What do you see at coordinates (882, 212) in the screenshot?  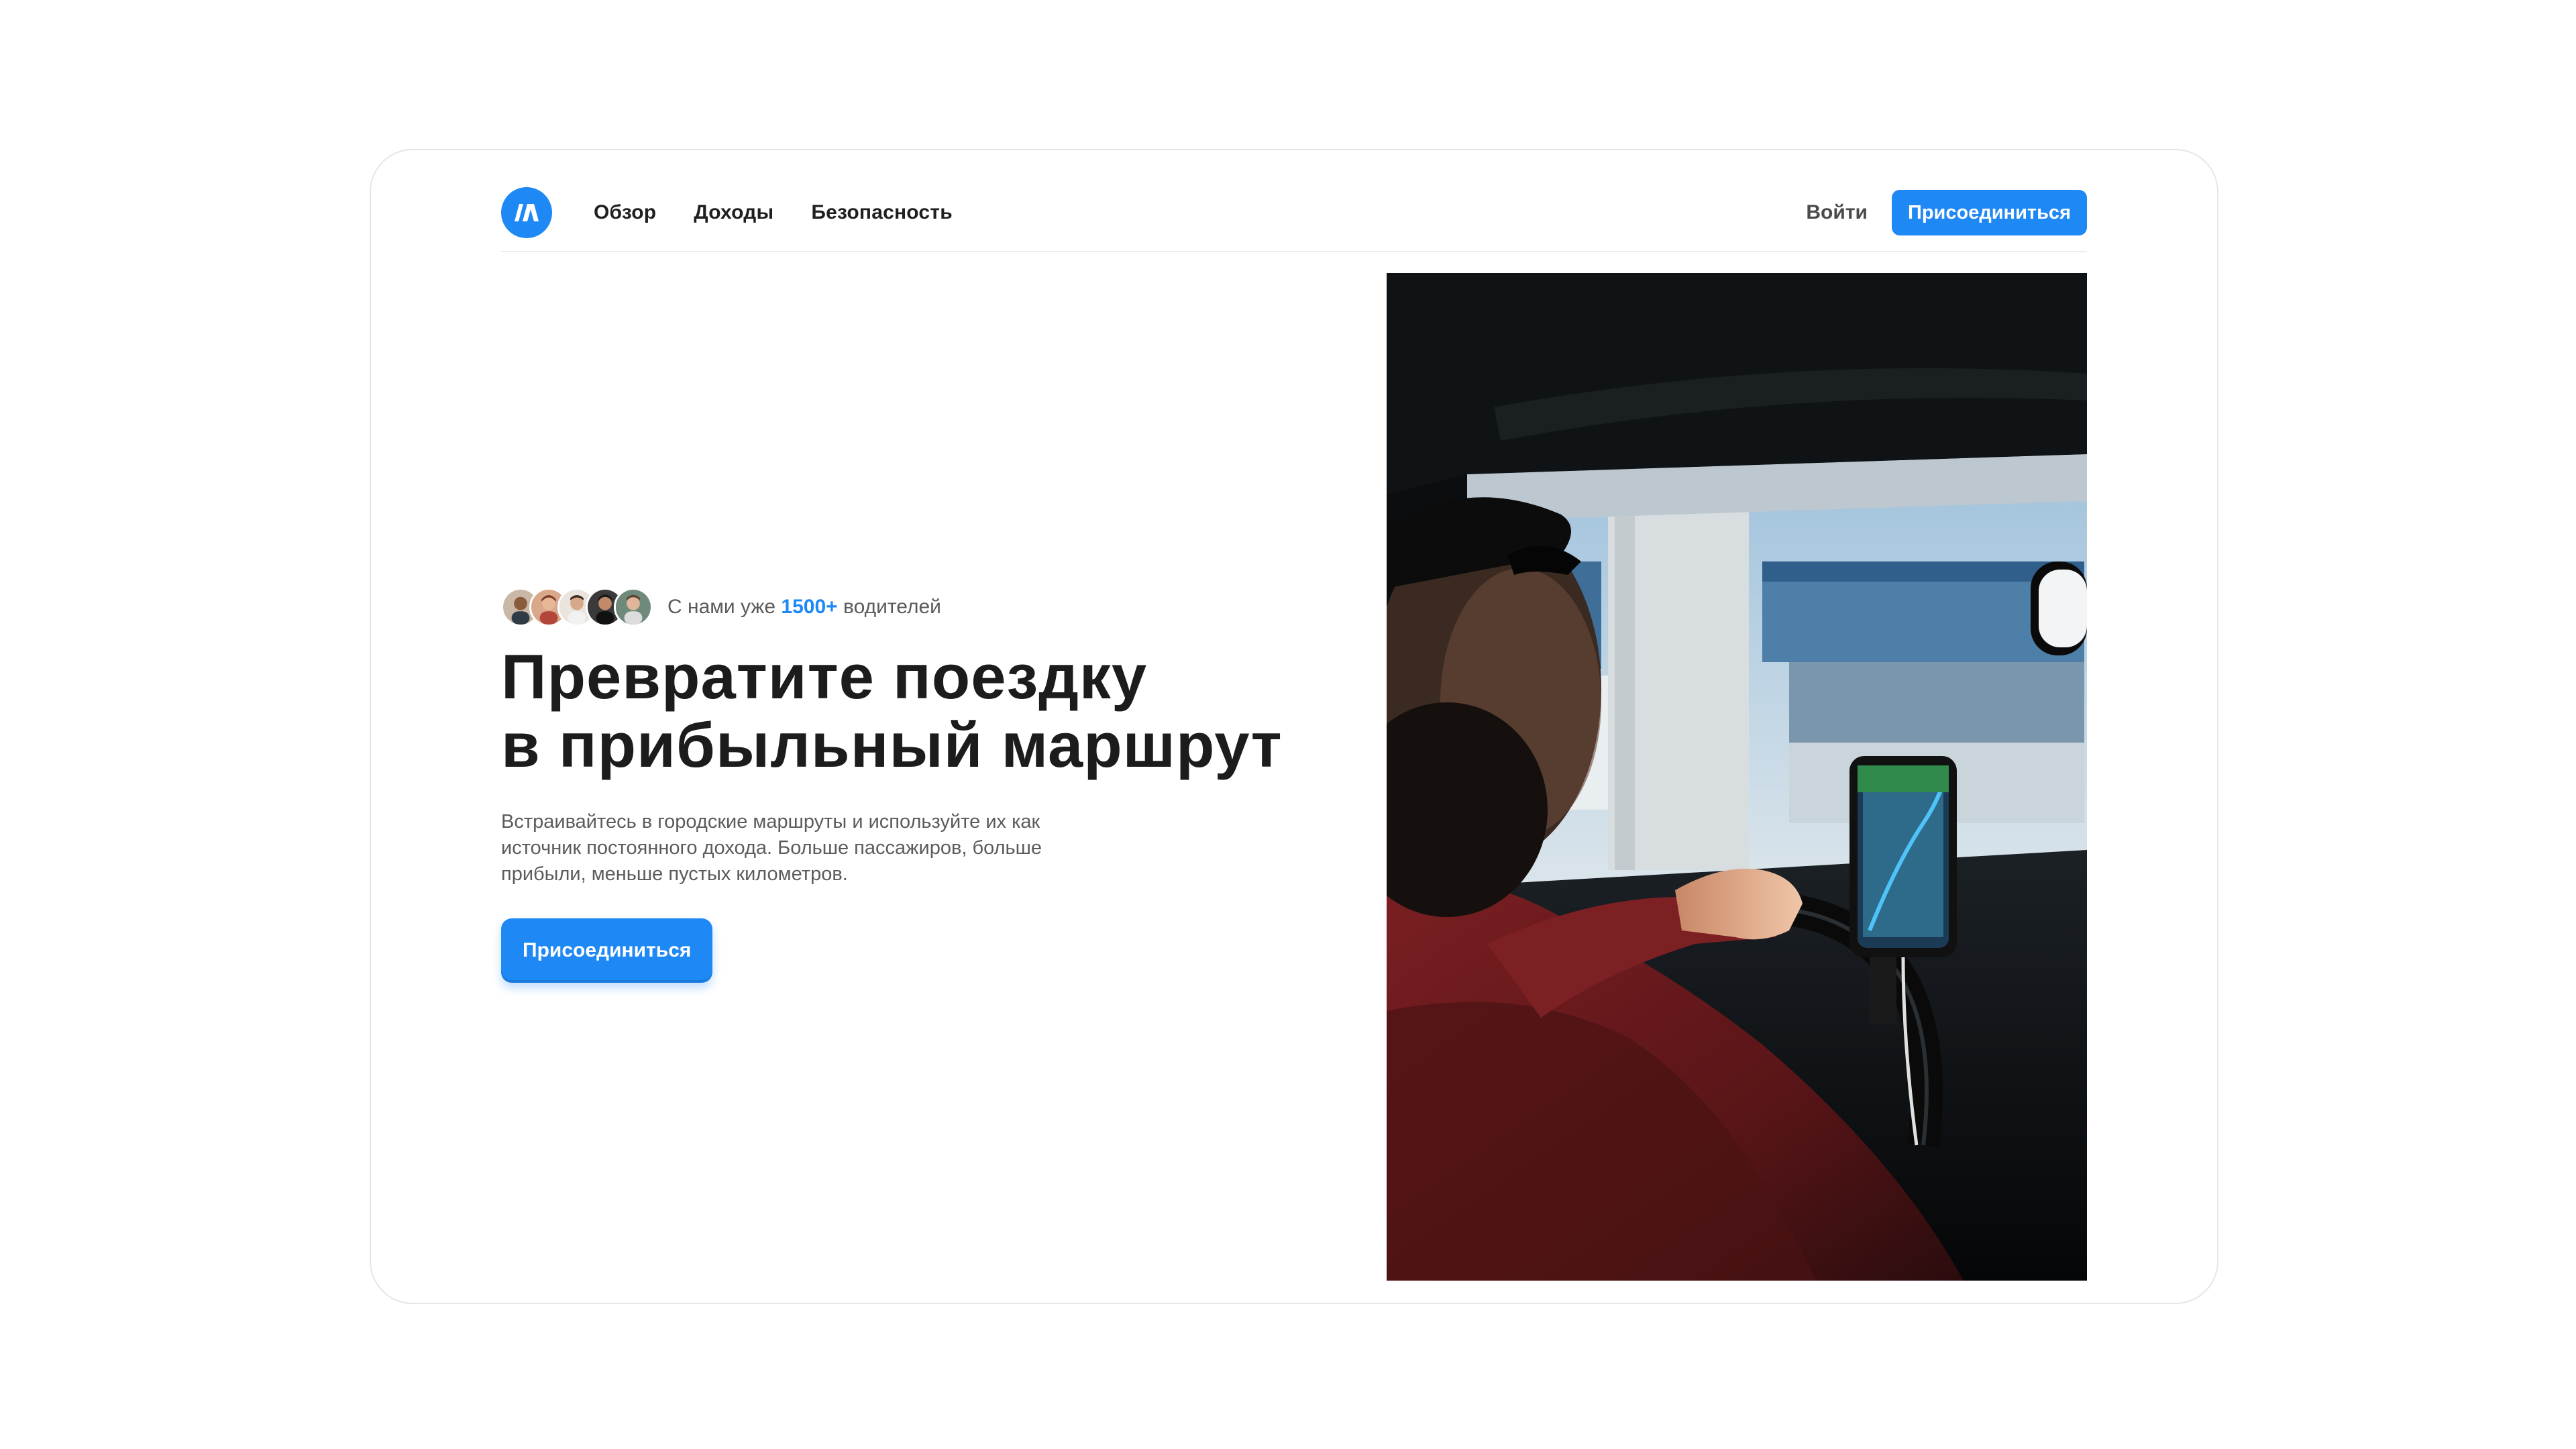 I see `nav-link-safety: Безопасность` at bounding box center [882, 212].